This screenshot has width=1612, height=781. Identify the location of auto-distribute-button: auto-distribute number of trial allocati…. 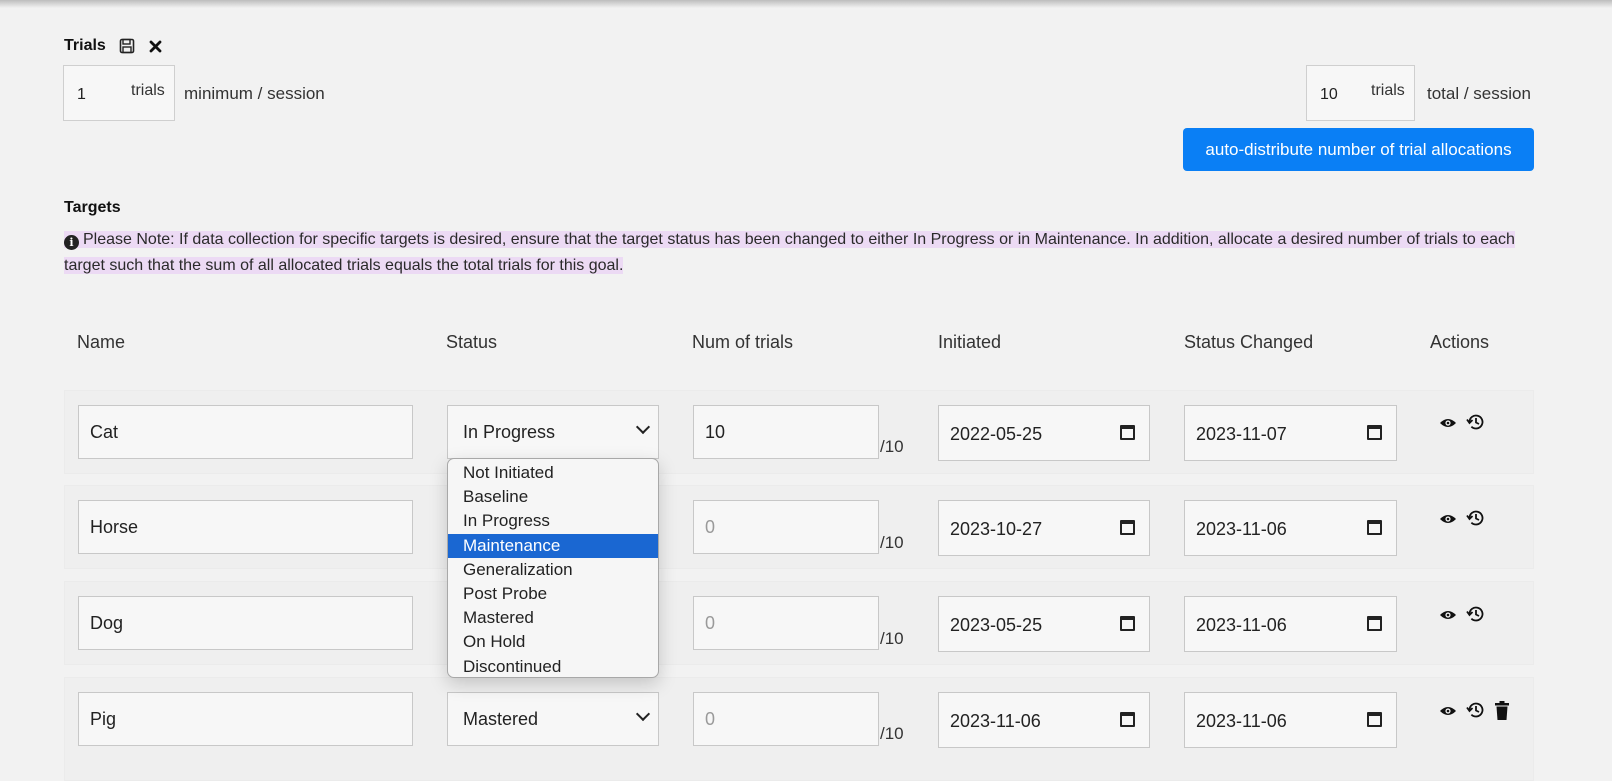
(1358, 149).